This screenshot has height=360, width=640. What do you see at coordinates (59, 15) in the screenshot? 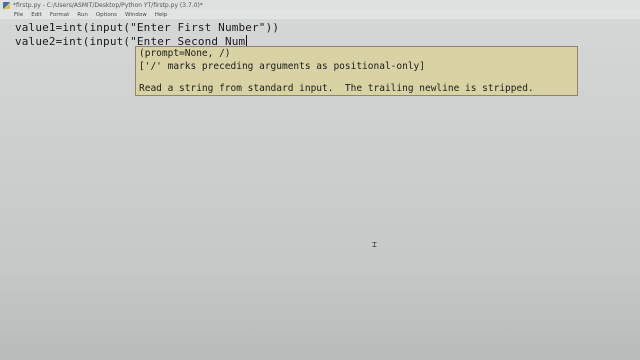
I see `menu-format: Format` at bounding box center [59, 15].